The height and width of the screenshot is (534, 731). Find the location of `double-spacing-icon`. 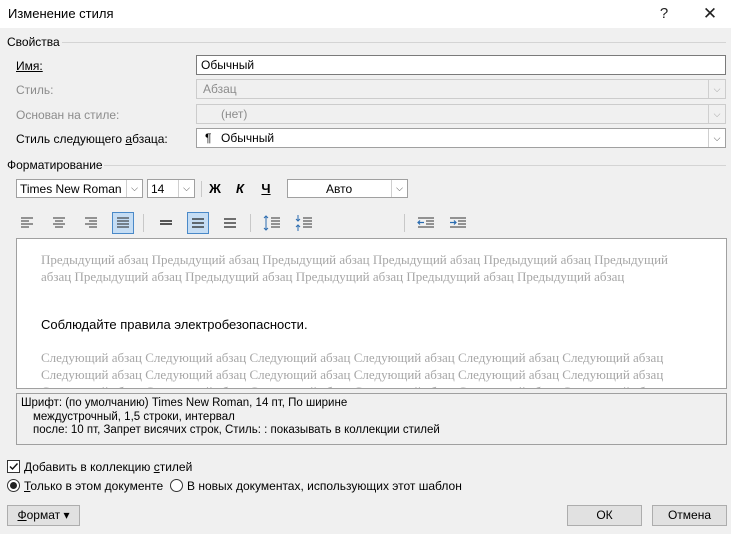

double-spacing-icon is located at coordinates (230, 223).